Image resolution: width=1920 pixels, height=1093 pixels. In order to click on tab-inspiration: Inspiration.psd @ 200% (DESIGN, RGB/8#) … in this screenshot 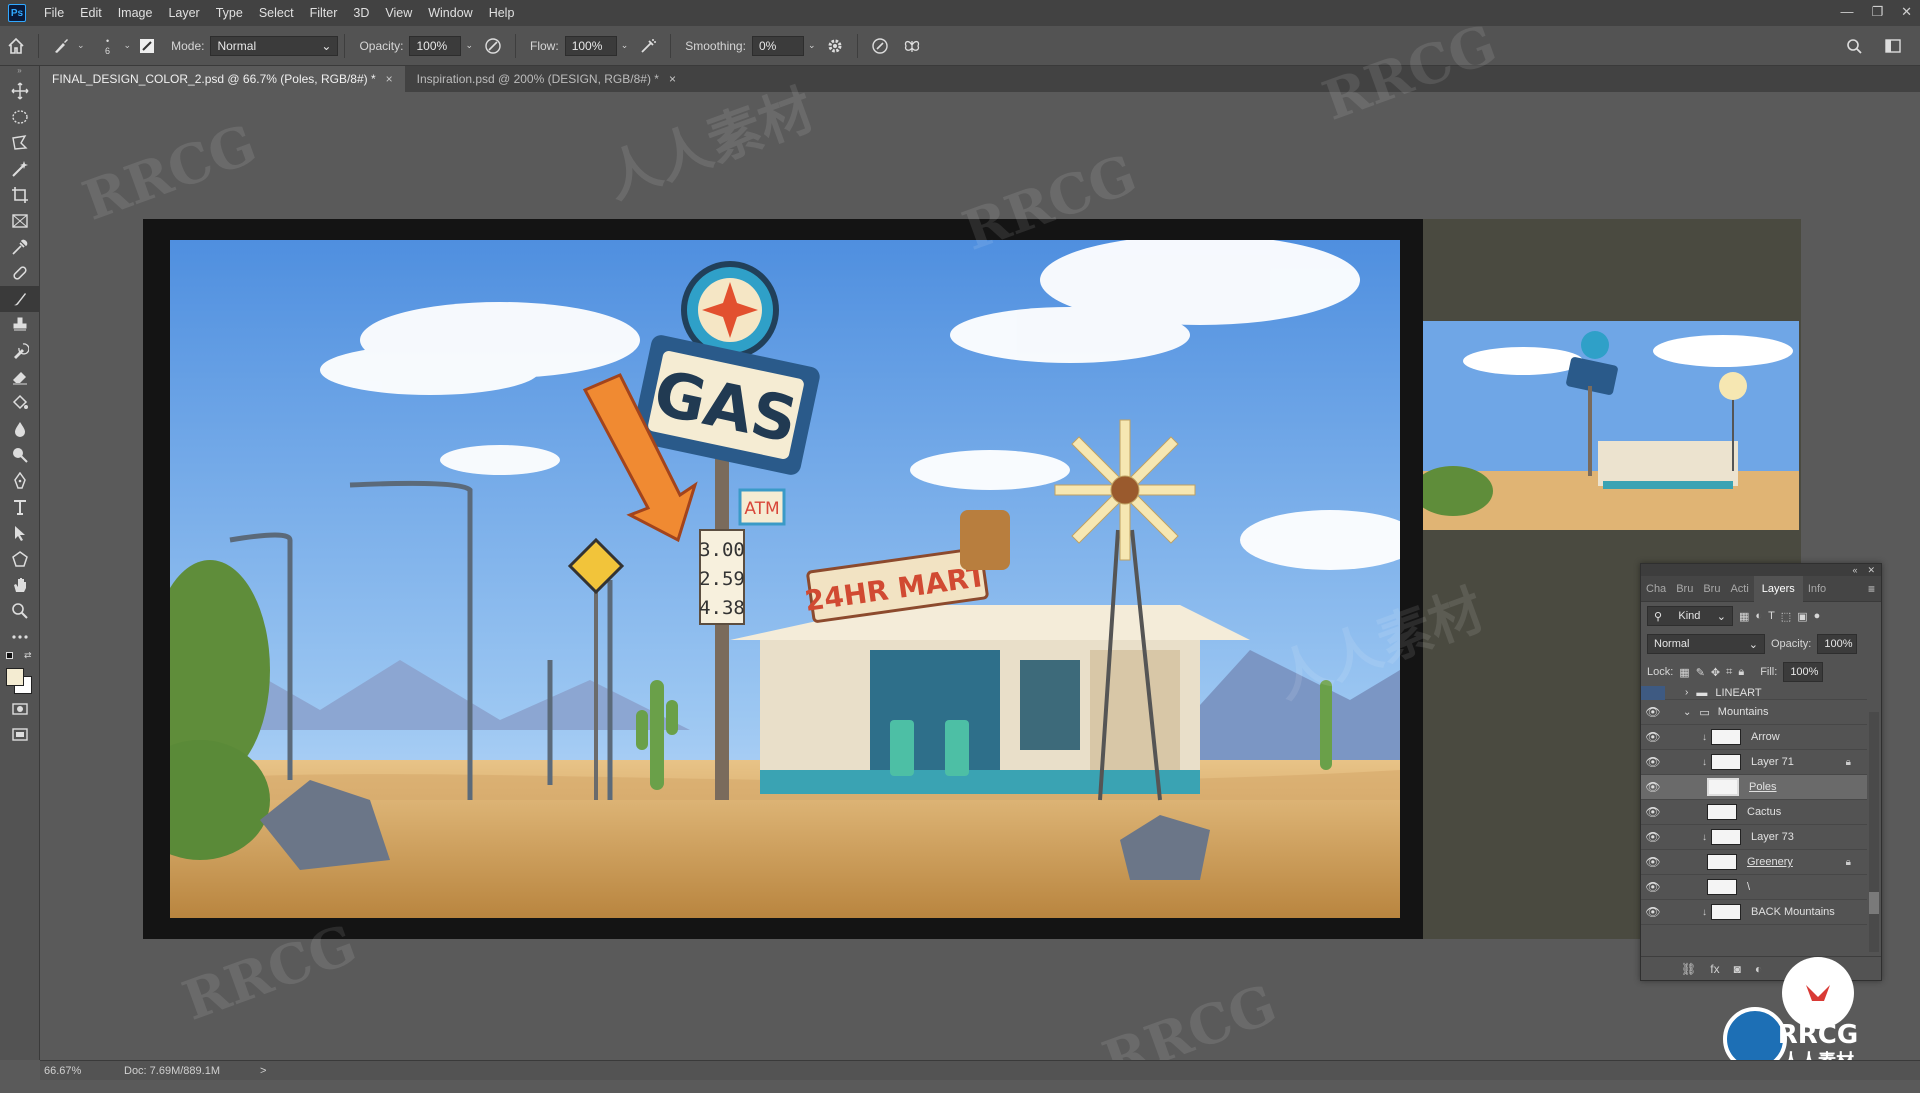, I will do `click(546, 79)`.